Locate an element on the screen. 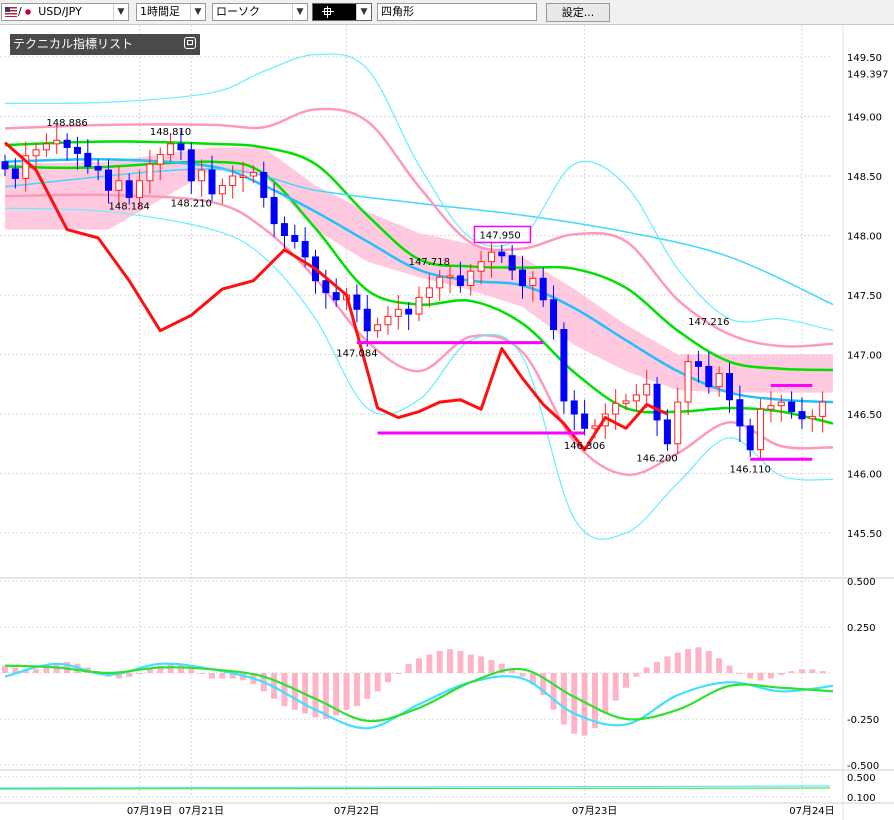 The height and width of the screenshot is (820, 894). osc-axis-label: 0.100 is located at coordinates (861, 798).